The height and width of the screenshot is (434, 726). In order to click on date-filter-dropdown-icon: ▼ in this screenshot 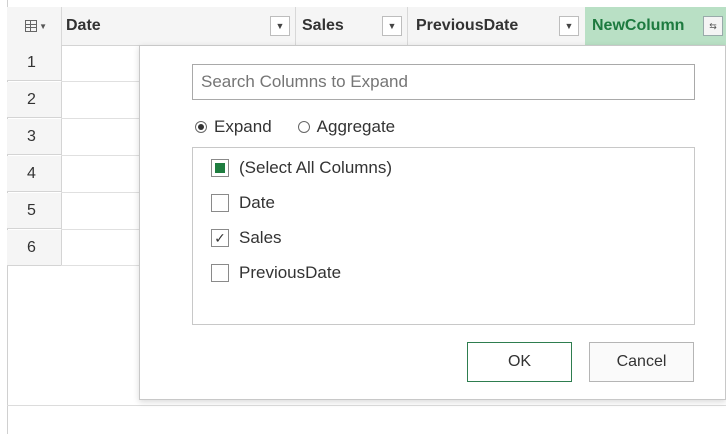, I will do `click(280, 26)`.